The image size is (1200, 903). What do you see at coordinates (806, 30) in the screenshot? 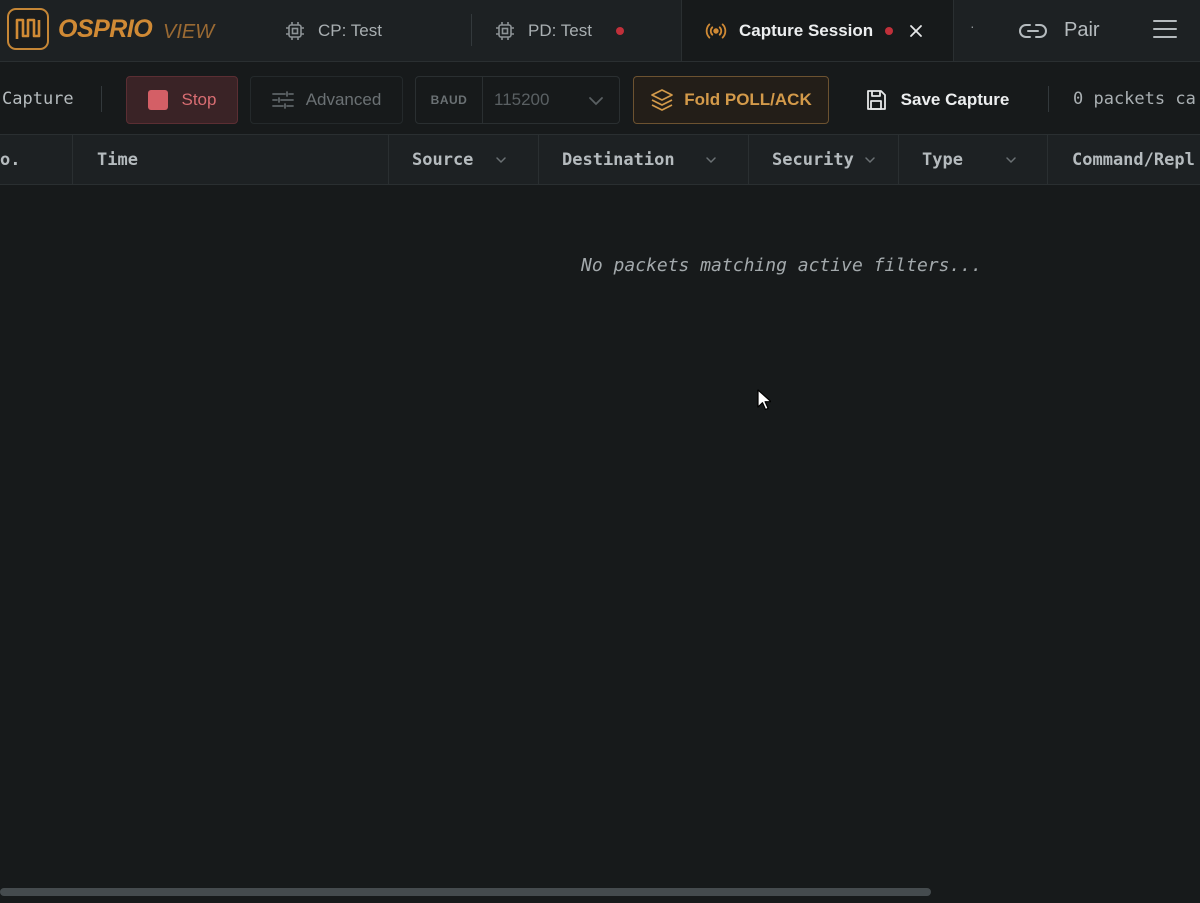
I see `tab-label: Capture Session` at bounding box center [806, 30].